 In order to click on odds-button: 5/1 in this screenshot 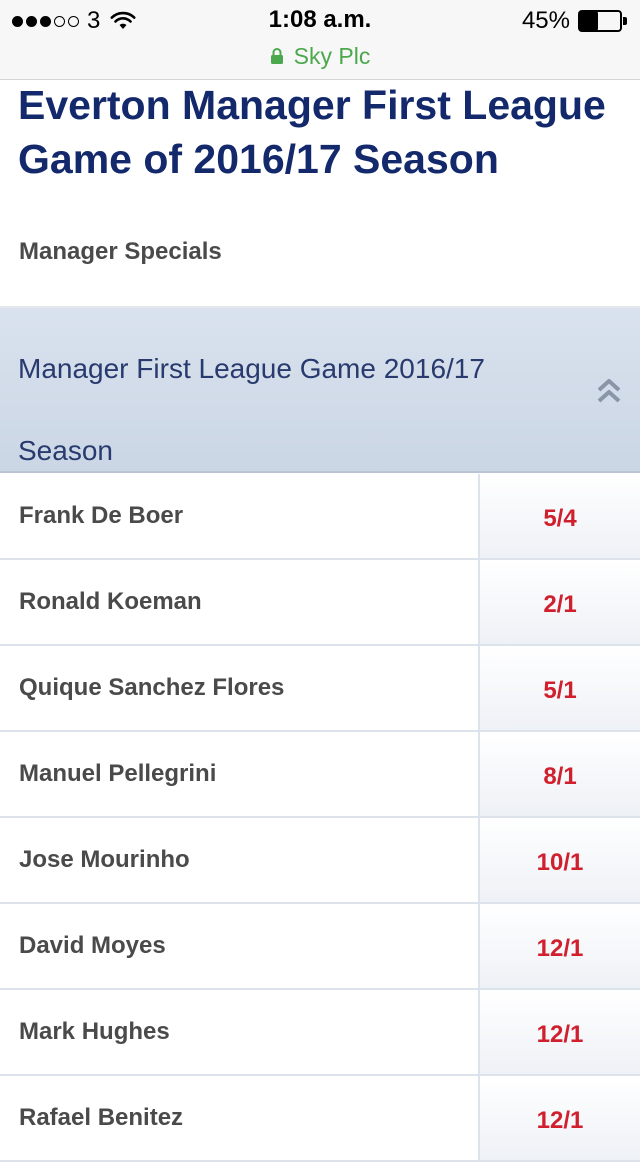, I will do `click(559, 688)`.